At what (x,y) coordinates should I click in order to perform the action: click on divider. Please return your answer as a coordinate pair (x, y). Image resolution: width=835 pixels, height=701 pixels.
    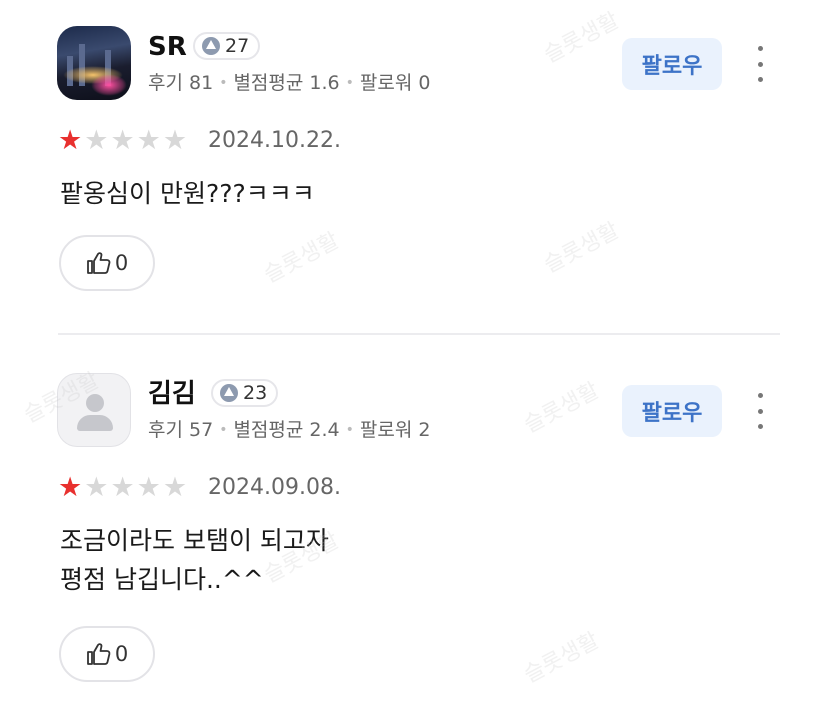
    Looking at the image, I should click on (419, 334).